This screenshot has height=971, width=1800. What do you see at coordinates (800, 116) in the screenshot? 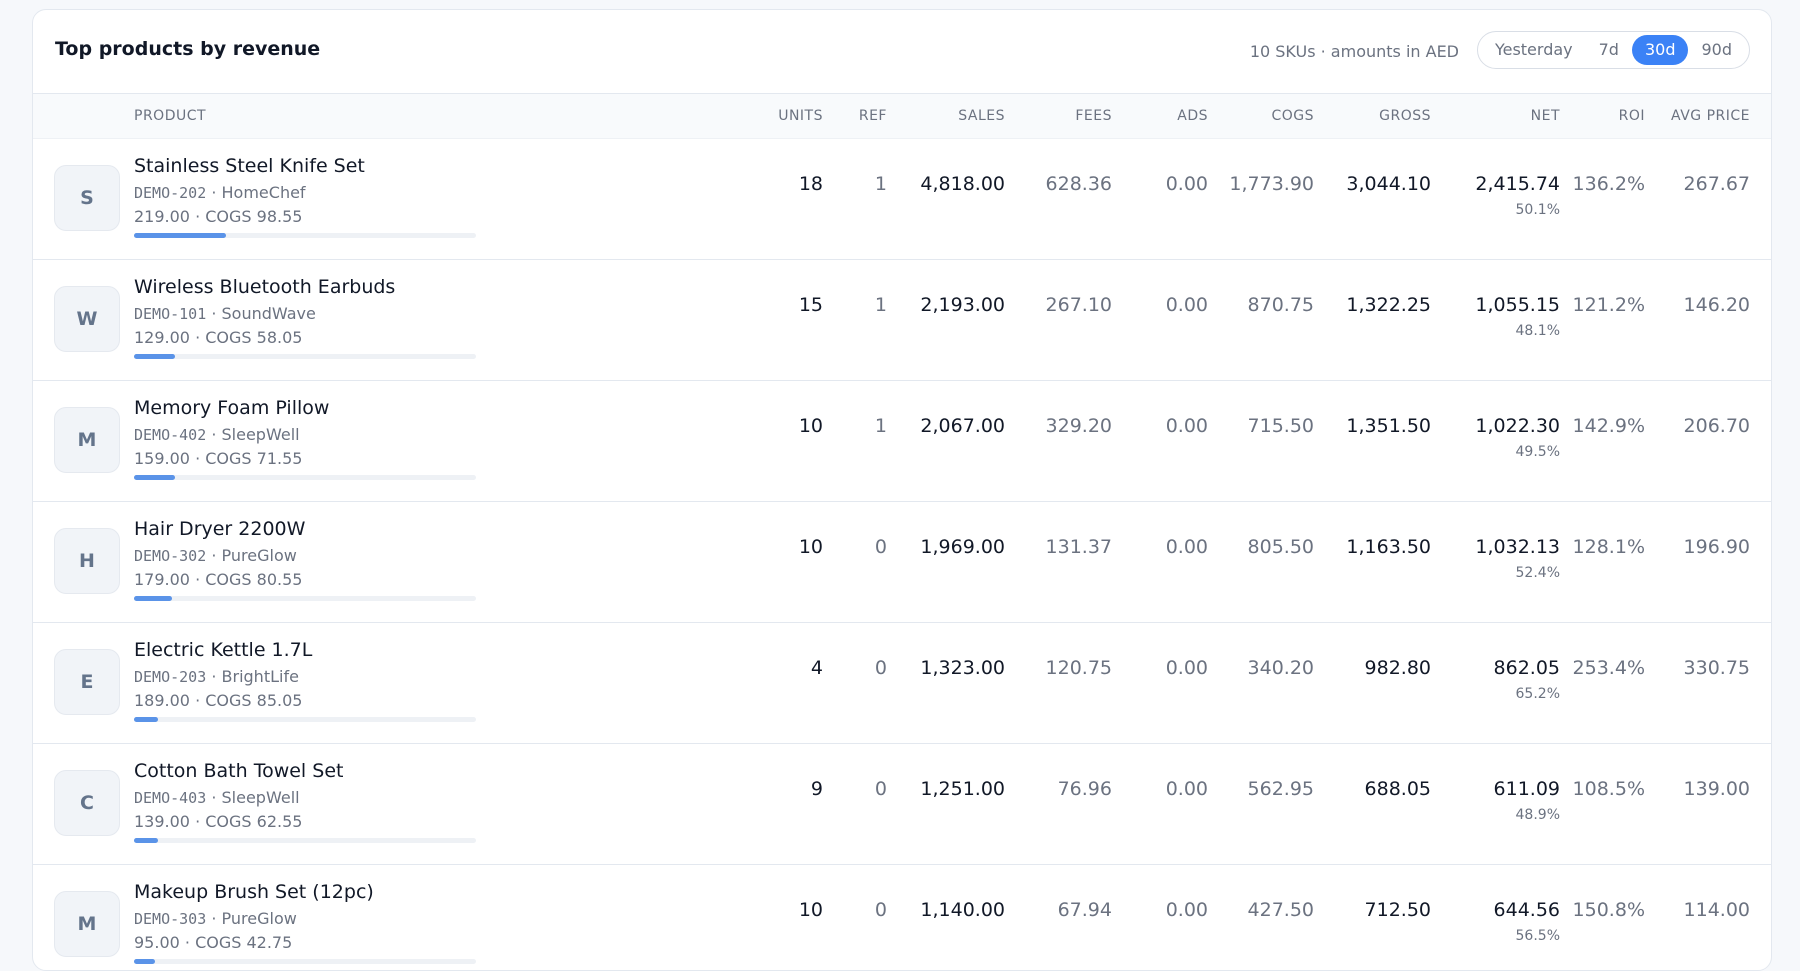
I see `column-units: UNITS` at bounding box center [800, 116].